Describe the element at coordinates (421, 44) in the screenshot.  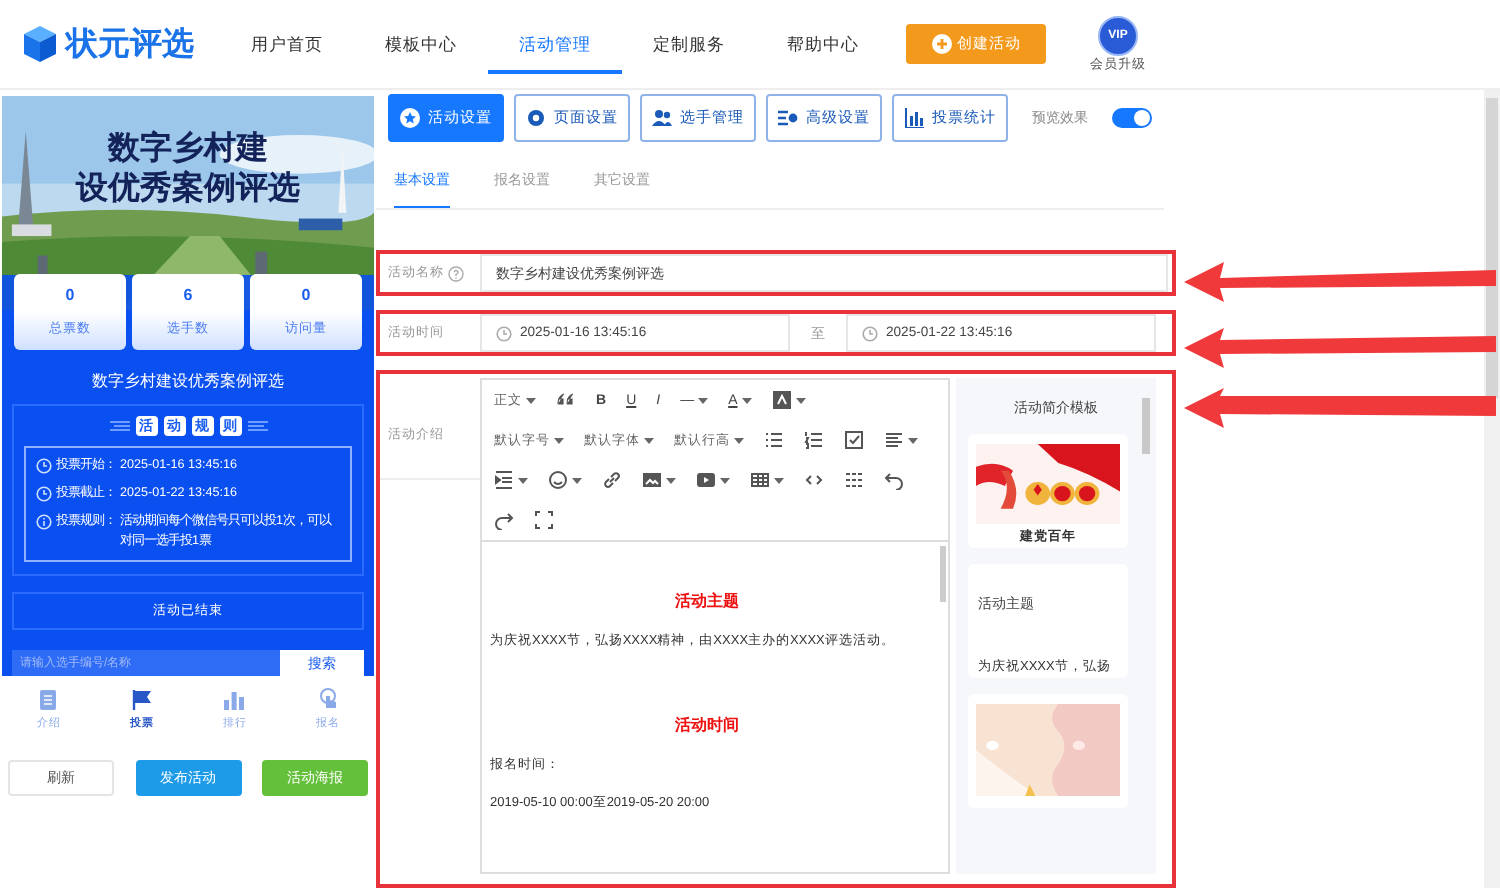
I see `nav-link: 模板中心` at that location.